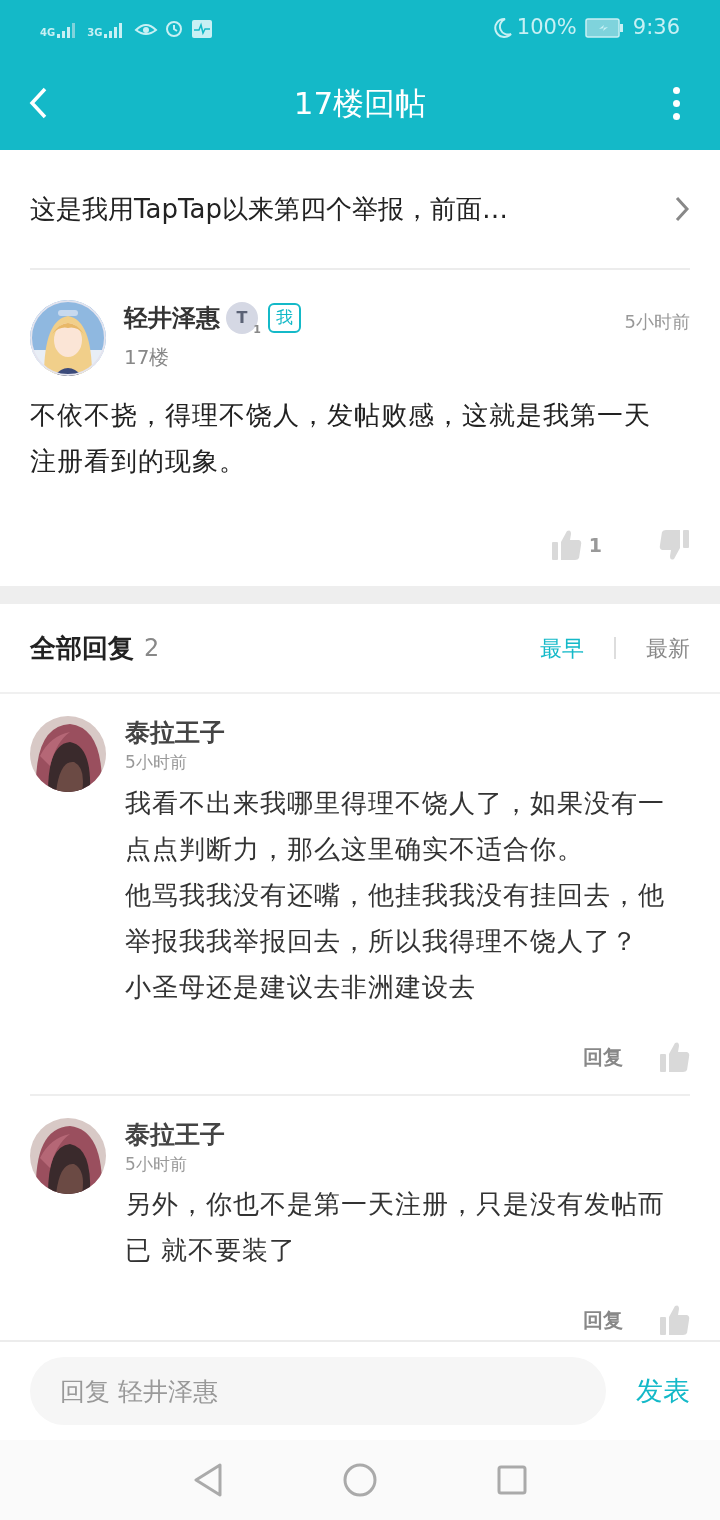  Describe the element at coordinates (318, 1391) in the screenshot. I see `reply-input: 回复 轻井泽惠` at that location.